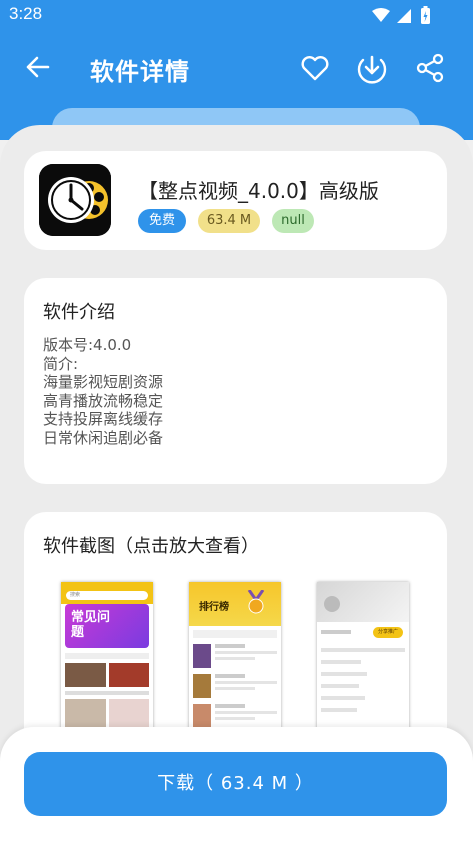 This screenshot has width=473, height=841. I want to click on favorite-heart-icon, so click(315, 68).